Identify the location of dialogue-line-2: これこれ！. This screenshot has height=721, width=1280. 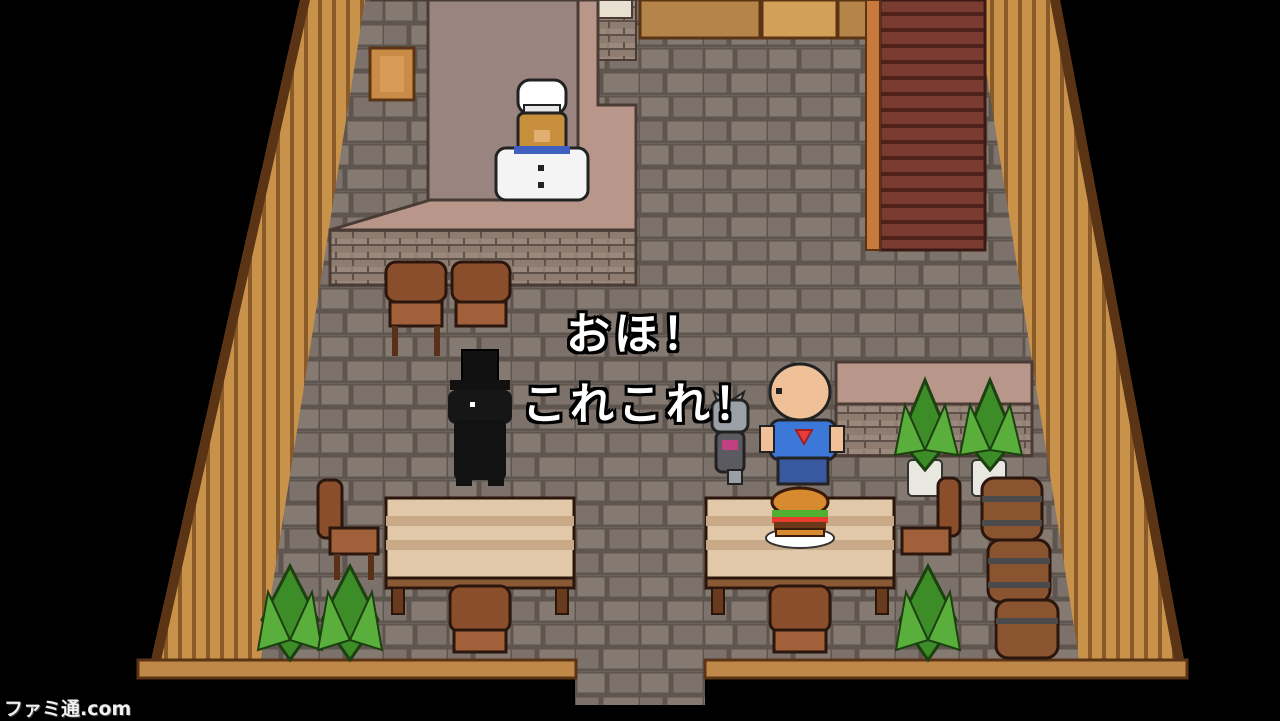
(642, 404).